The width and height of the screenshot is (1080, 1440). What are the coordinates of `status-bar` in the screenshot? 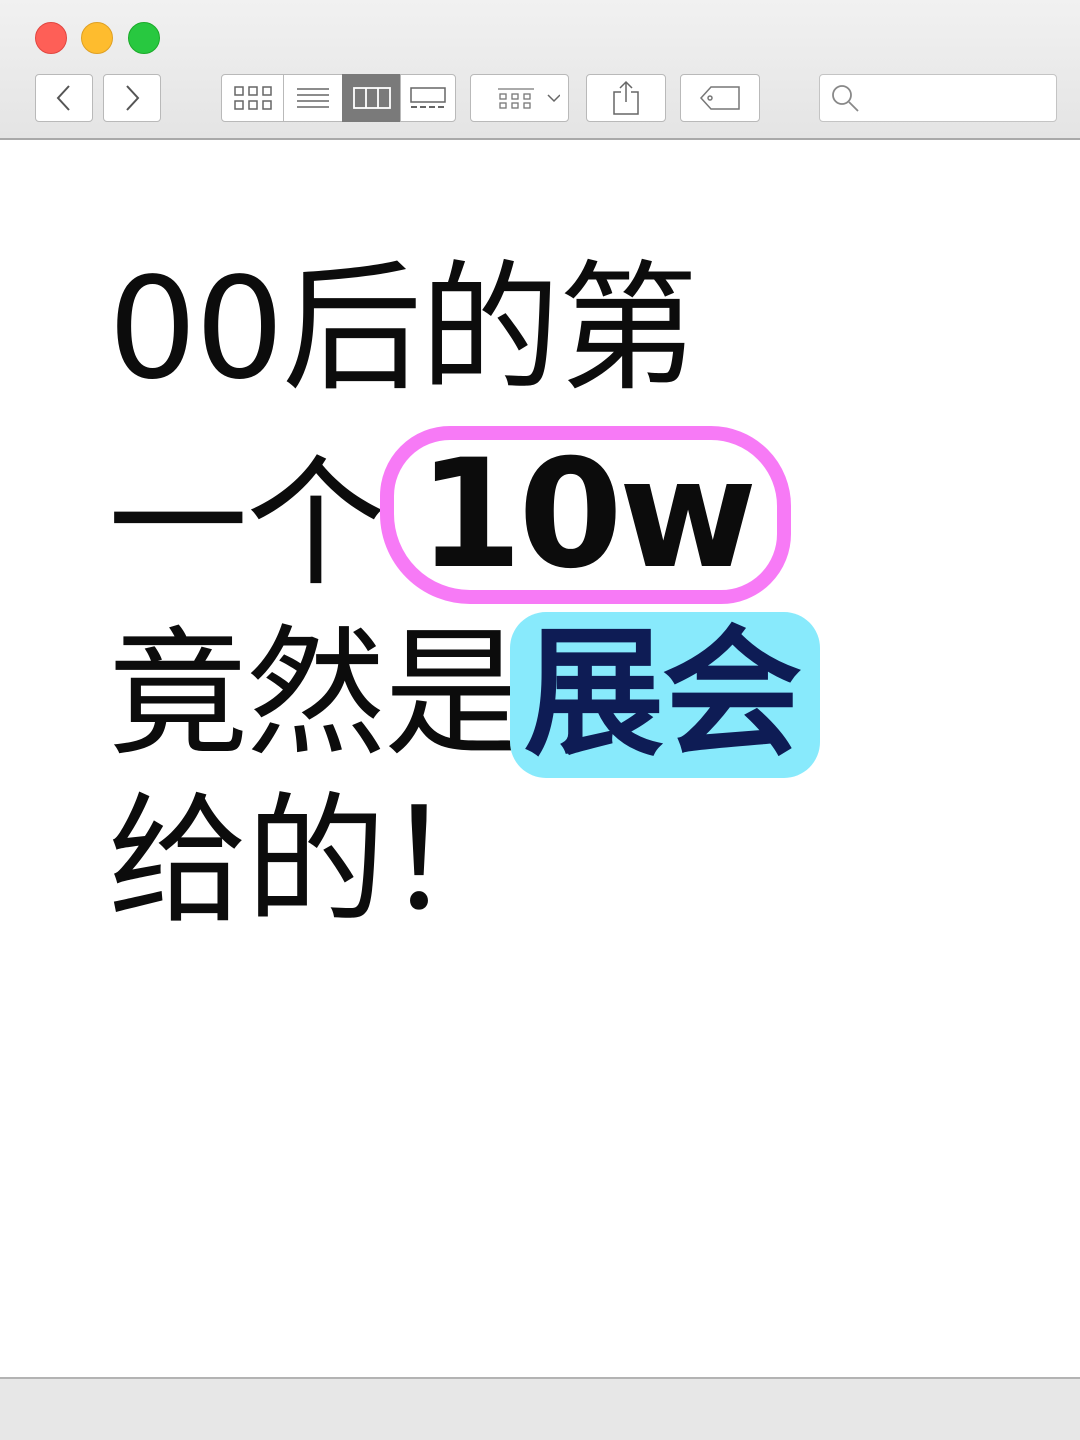 It's located at (540, 1408).